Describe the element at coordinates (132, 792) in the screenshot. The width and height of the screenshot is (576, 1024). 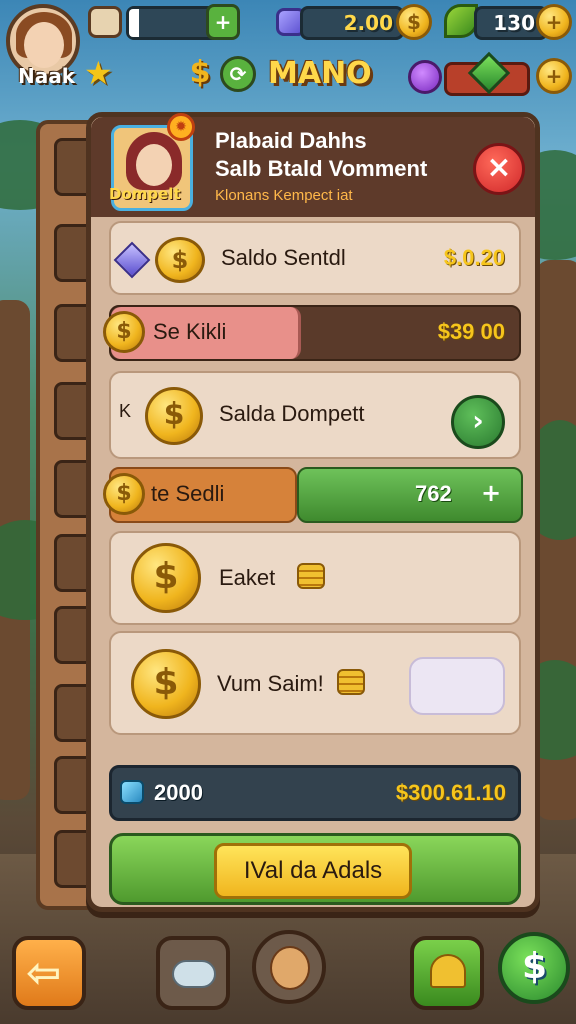
I see `gem-icon` at that location.